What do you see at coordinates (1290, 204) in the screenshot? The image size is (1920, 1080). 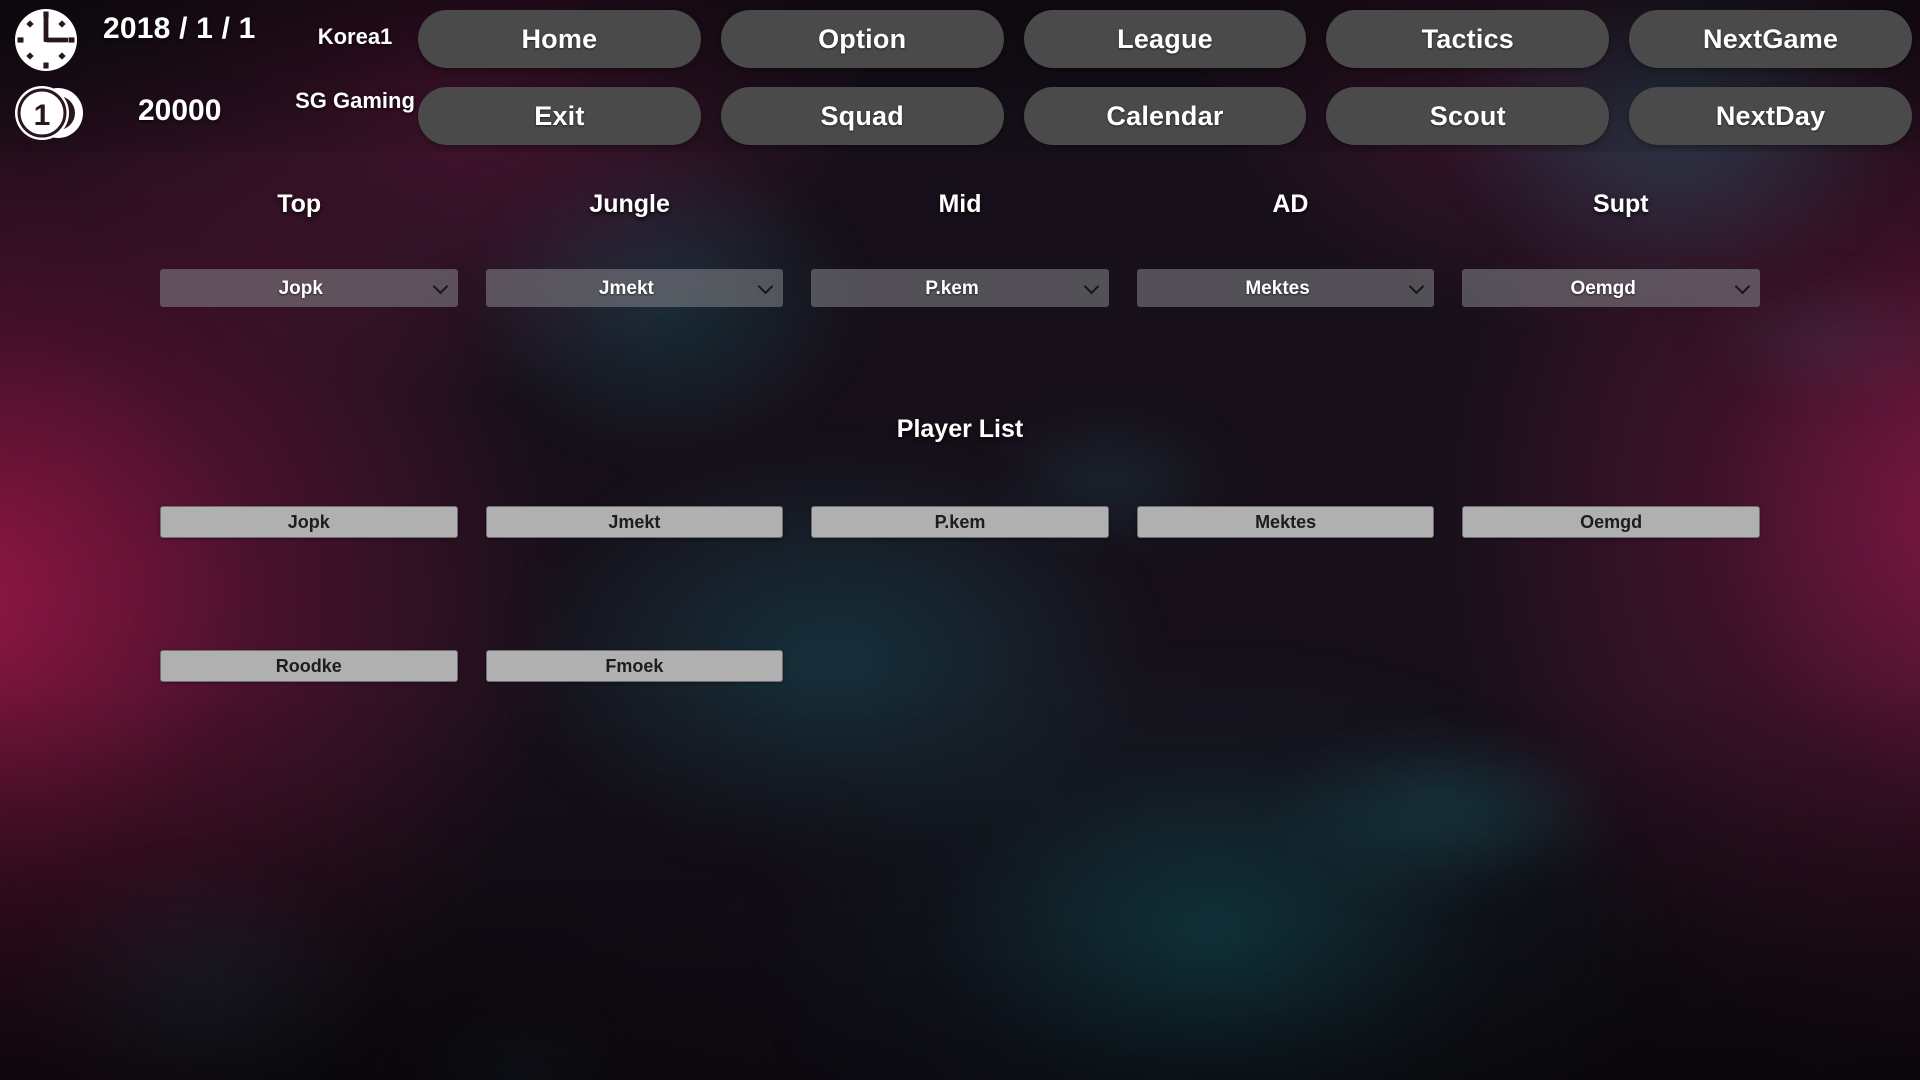 I see `role-label-ad: AD` at bounding box center [1290, 204].